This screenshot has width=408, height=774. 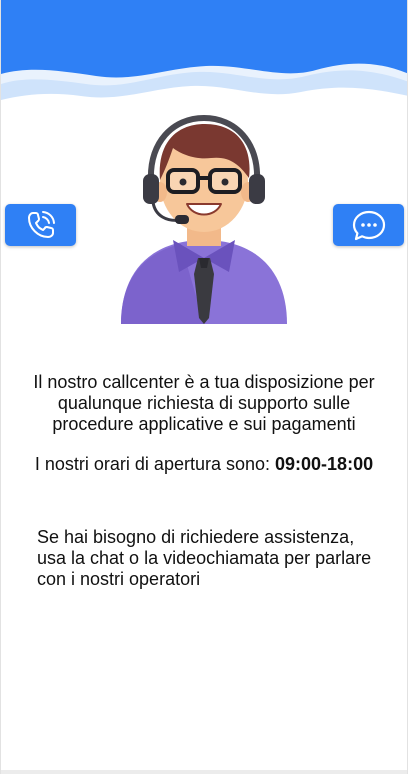 What do you see at coordinates (204, 772) in the screenshot?
I see `bottom-divider` at bounding box center [204, 772].